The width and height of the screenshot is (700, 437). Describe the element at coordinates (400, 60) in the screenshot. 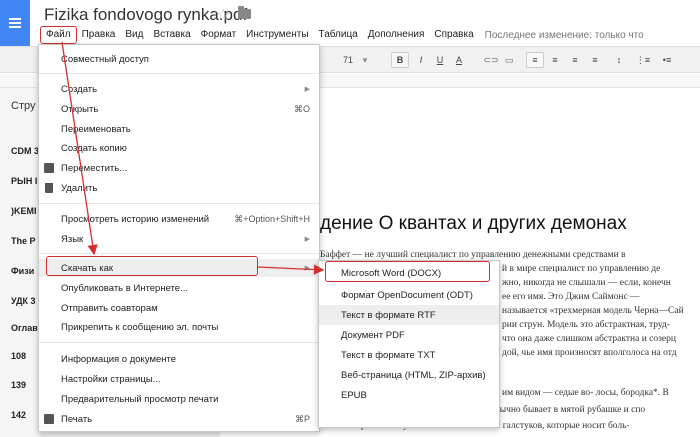

I see `bold-button: B` at that location.